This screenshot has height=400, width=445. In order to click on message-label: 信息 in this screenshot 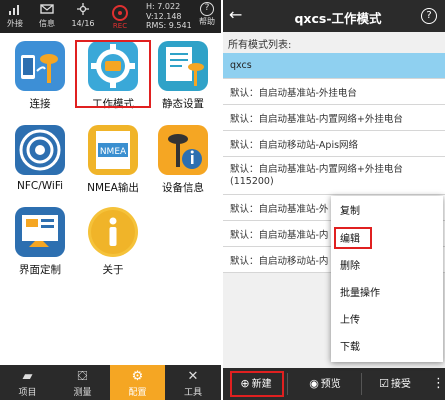, I will do `click(47, 23)`.